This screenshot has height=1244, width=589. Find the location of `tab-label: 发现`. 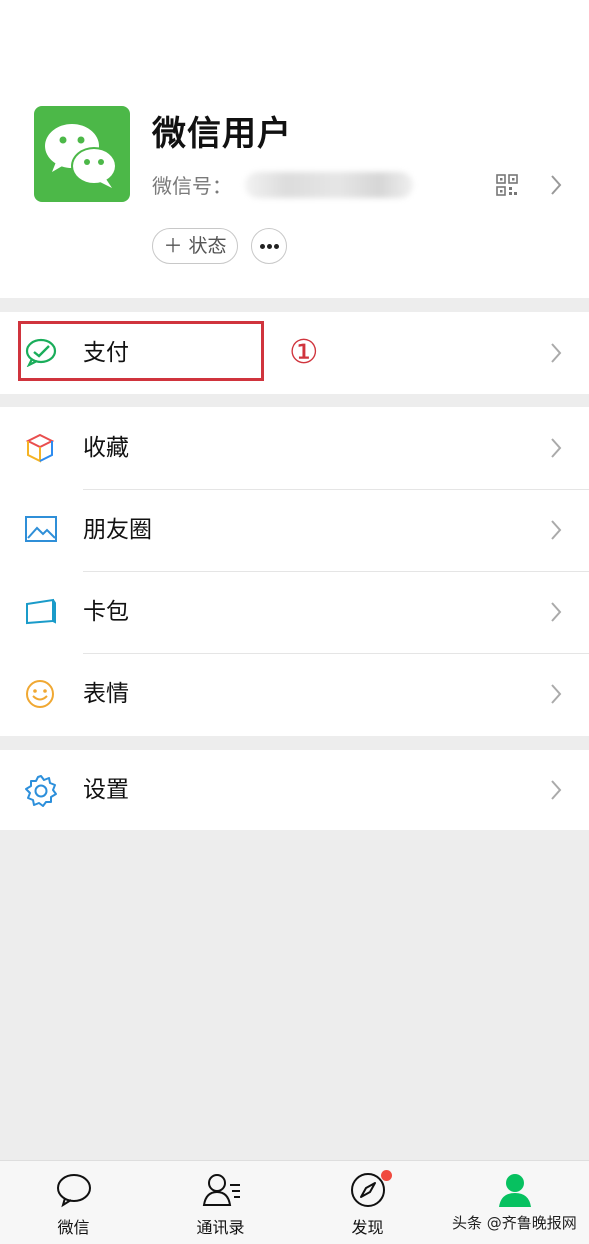

tab-label: 发现 is located at coordinates (367, 1227).